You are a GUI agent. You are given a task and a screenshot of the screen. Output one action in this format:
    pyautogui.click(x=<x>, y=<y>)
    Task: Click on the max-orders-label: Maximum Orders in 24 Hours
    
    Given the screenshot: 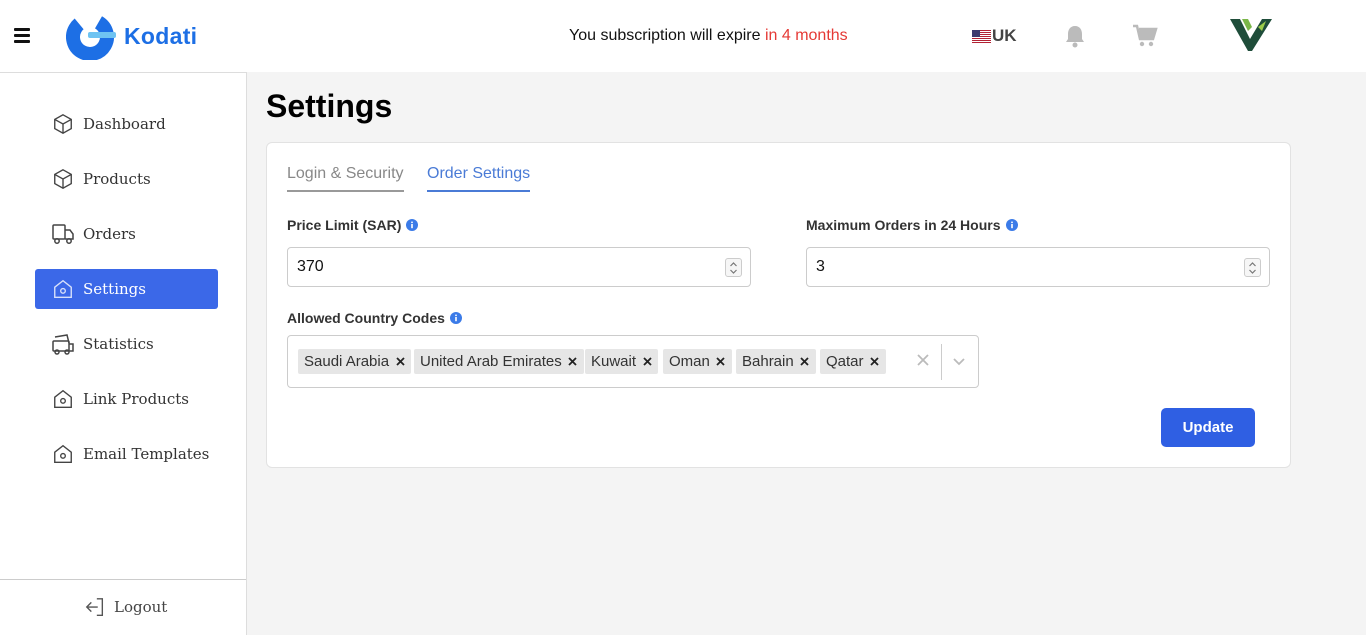 What is the action you would take?
    pyautogui.click(x=912, y=225)
    